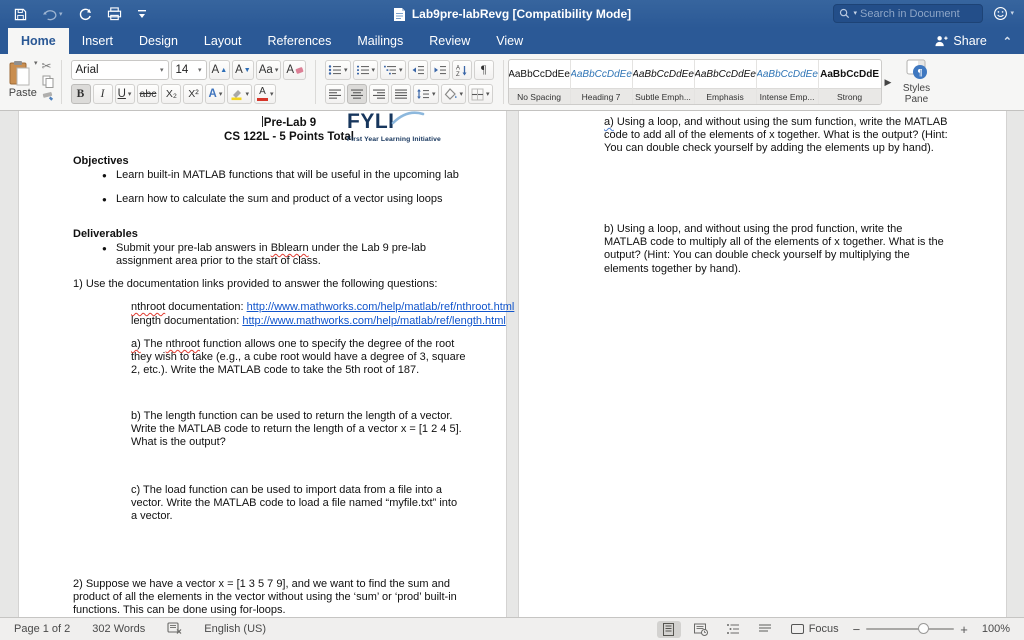 This screenshot has height=640, width=1024. I want to click on font-family-value: Arial, so click(87, 70).